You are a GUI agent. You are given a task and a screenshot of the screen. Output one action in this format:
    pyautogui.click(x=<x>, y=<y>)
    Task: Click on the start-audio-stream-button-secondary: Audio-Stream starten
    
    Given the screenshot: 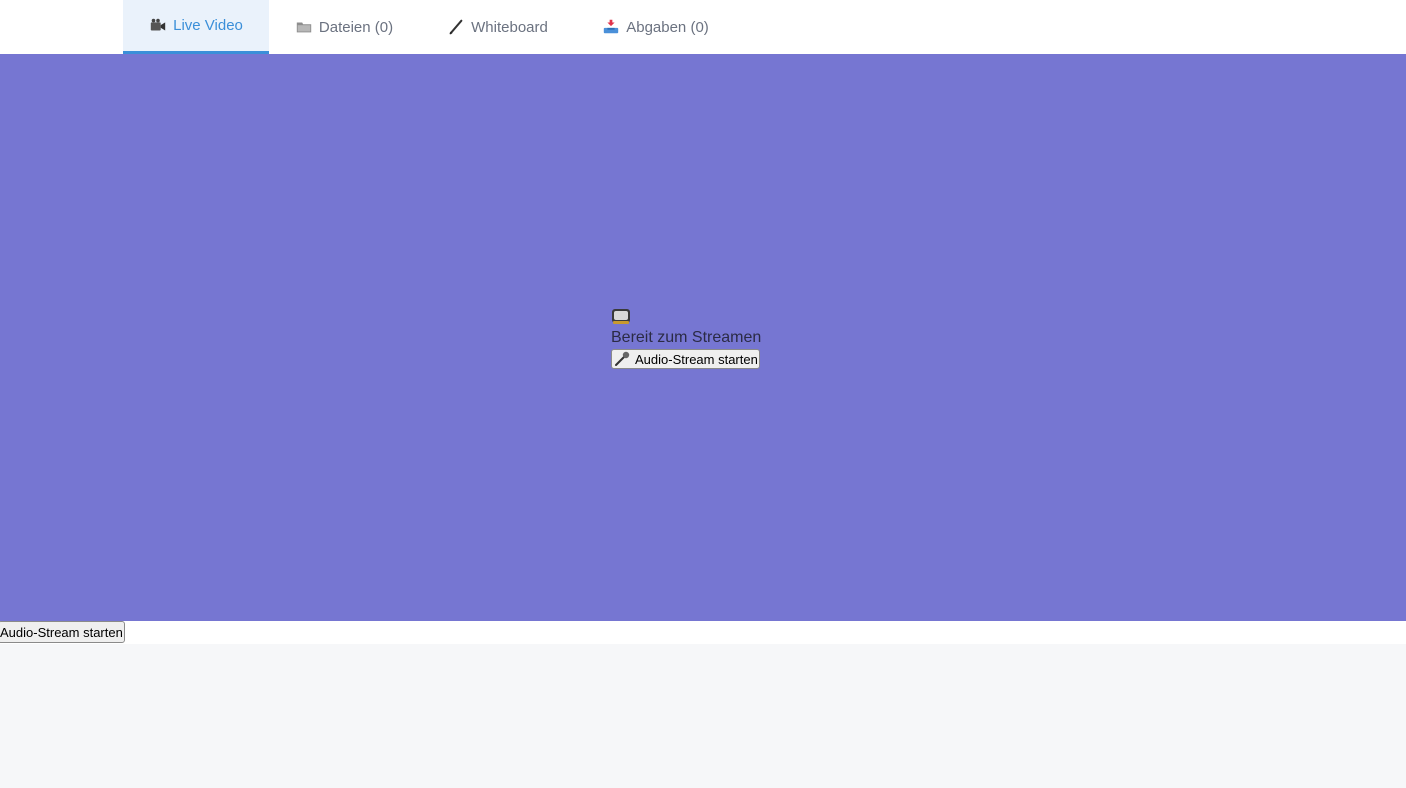 What is the action you would take?
    pyautogui.click(x=62, y=632)
    